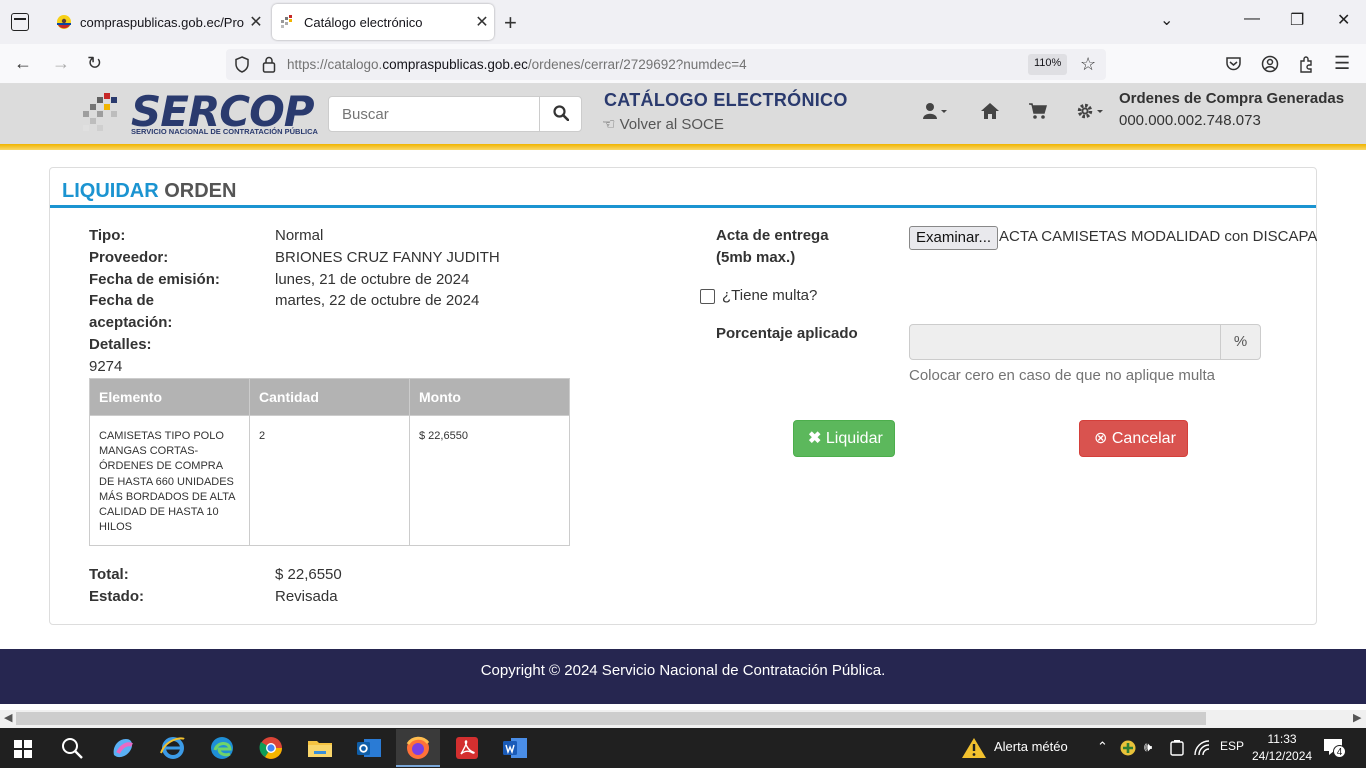 Image resolution: width=1366 pixels, height=768 pixels. Describe the element at coordinates (707, 296) in the screenshot. I see `tiene-multa-checkbox` at that location.